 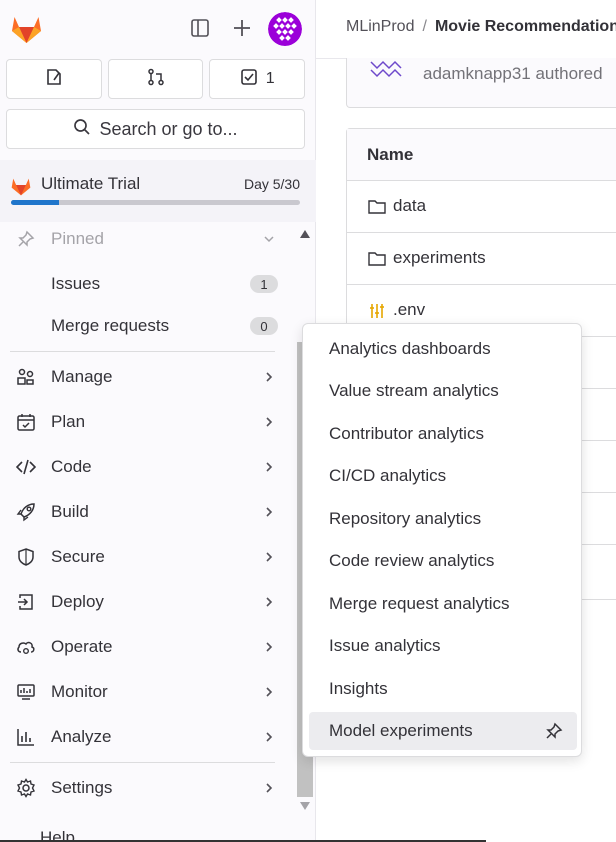 What do you see at coordinates (142, 762) in the screenshot?
I see `divider` at bounding box center [142, 762].